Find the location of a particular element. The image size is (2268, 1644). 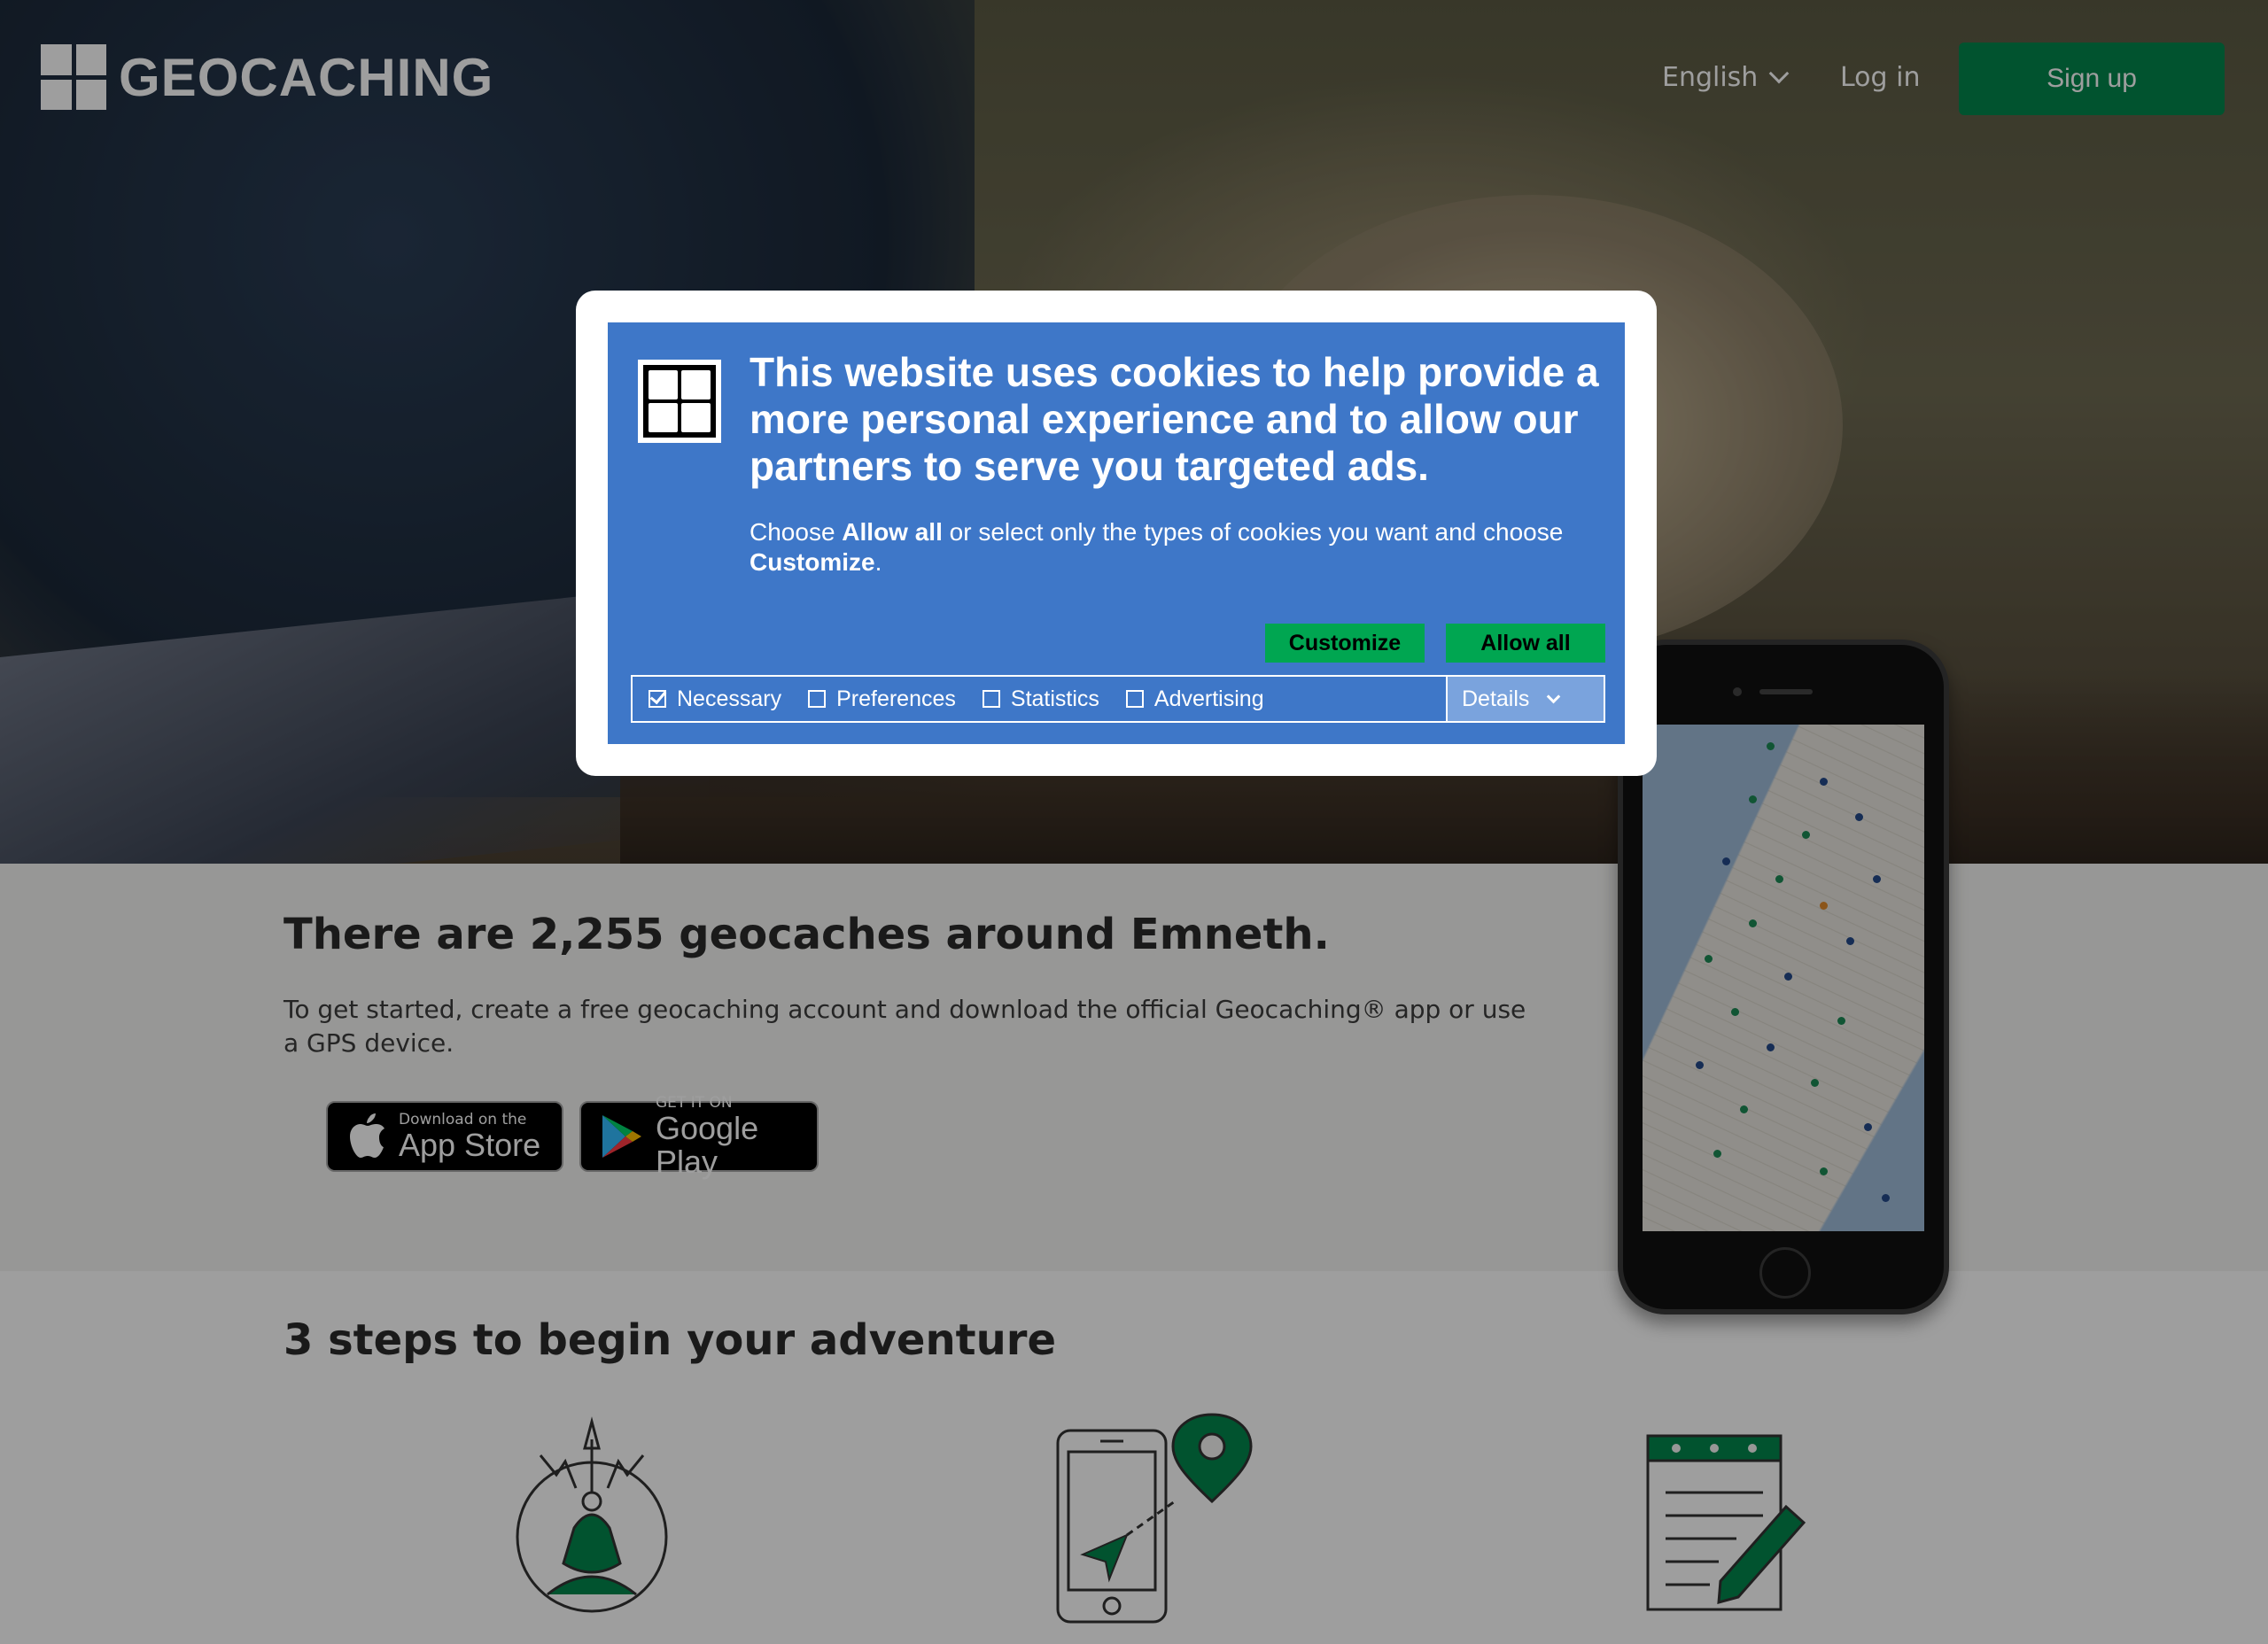

cookie-option-preferences: Preferences is located at coordinates (882, 699).